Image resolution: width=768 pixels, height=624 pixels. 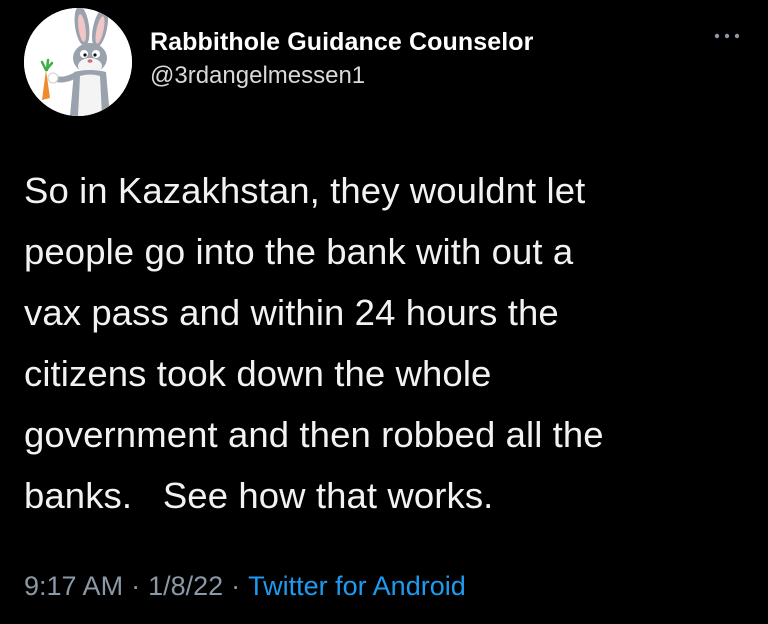 I want to click on tweet-metadata: 9:17 AM · 1/8/22 · Twitter for Android, so click(x=245, y=586).